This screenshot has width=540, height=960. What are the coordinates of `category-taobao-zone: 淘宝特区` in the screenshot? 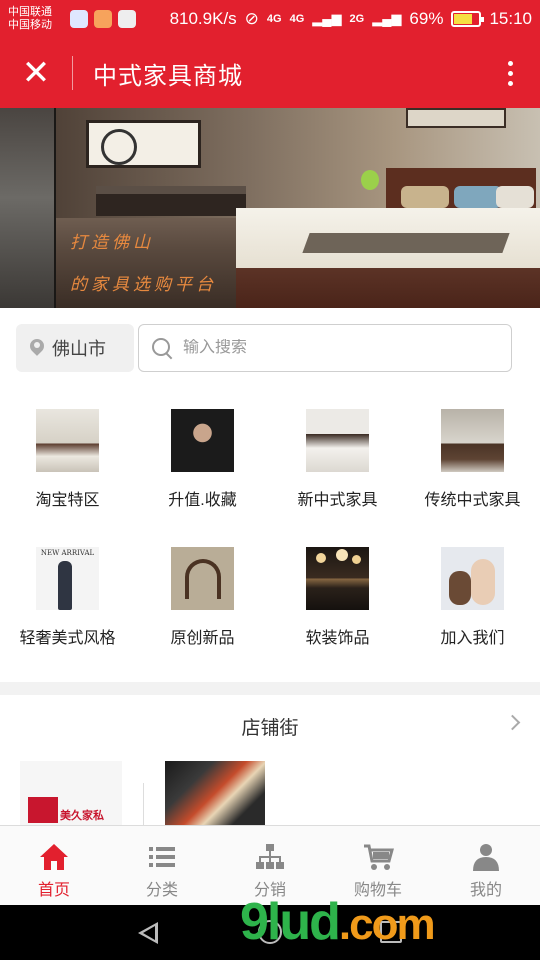 It's located at (67, 467).